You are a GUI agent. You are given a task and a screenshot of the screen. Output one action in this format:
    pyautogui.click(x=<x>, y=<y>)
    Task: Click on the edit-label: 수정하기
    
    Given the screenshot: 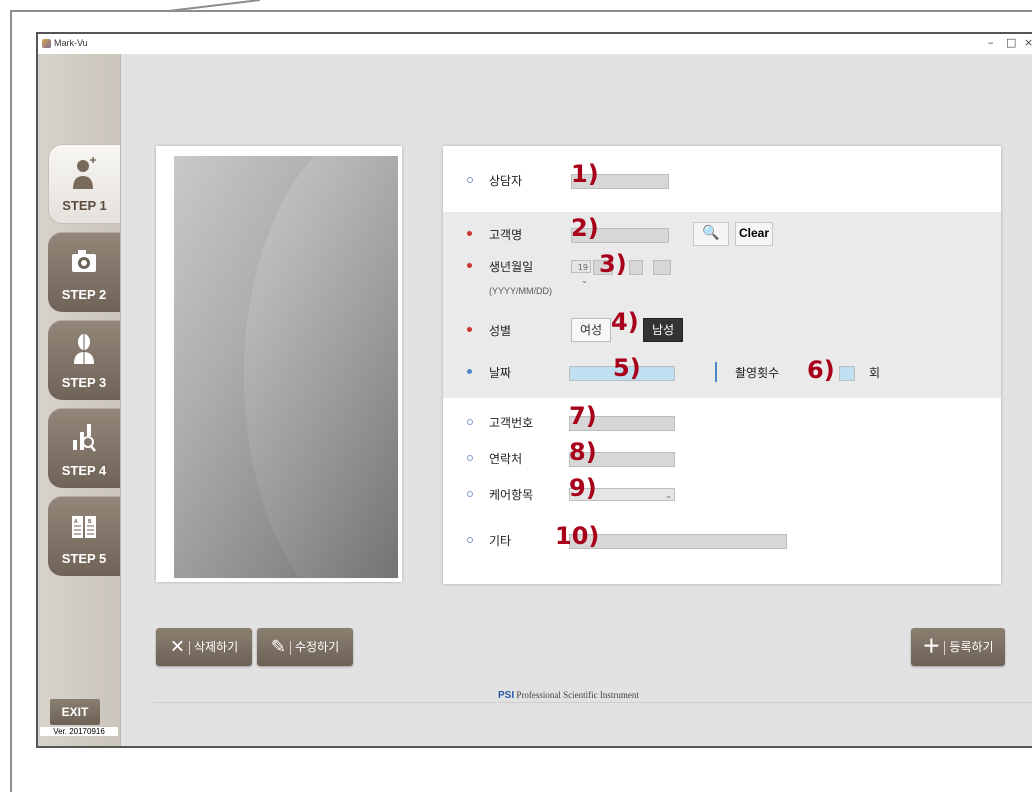 What is the action you would take?
    pyautogui.click(x=317, y=647)
    